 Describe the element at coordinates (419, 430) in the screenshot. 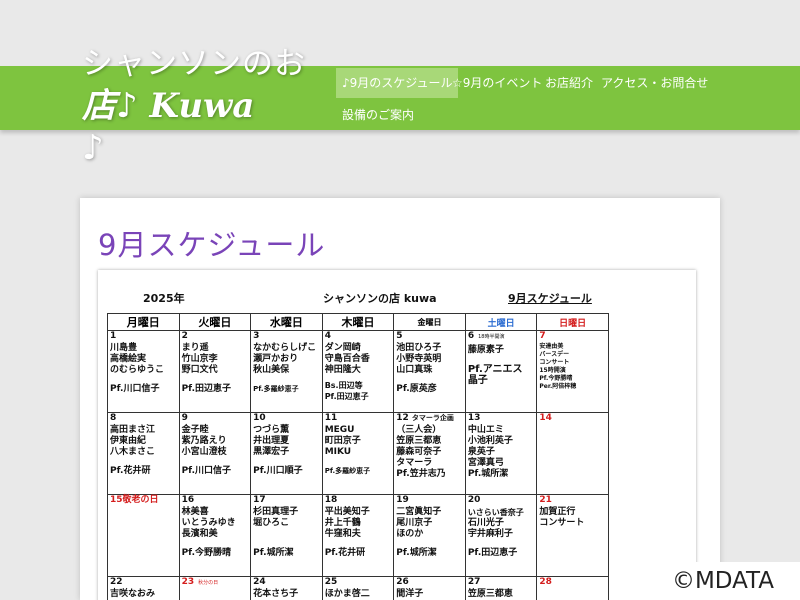

I see `event-name: （三人会）` at that location.